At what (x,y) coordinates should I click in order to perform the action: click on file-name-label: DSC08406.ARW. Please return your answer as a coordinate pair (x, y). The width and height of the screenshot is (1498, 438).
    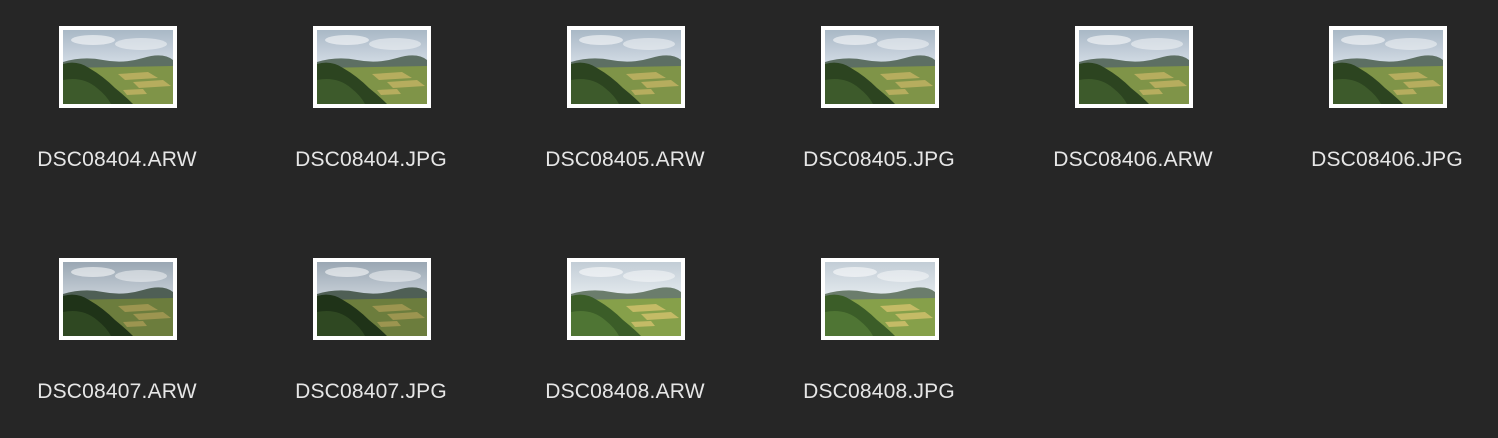
    Looking at the image, I should click on (1133, 160).